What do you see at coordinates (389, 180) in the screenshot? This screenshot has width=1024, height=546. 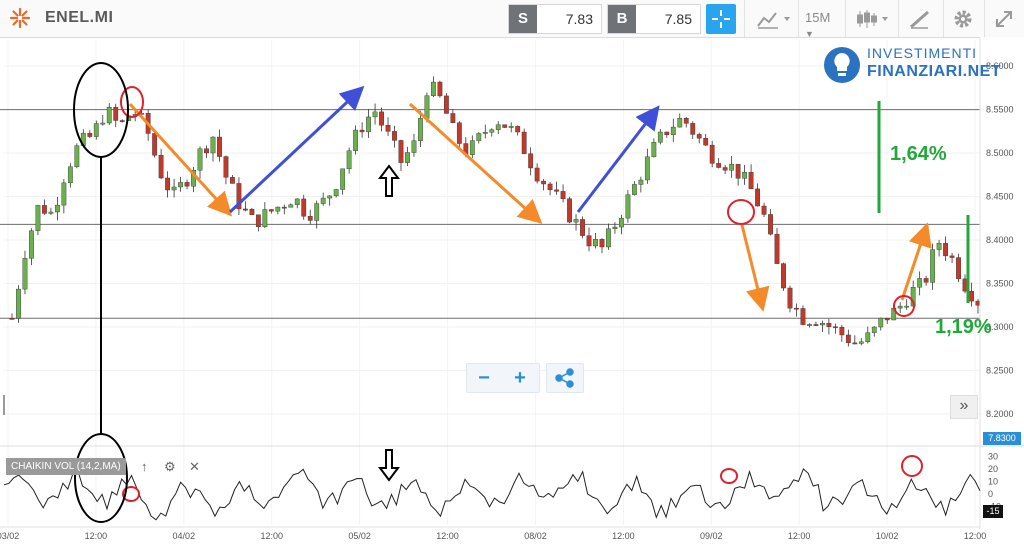 I see `hollow-arrow-up` at bounding box center [389, 180].